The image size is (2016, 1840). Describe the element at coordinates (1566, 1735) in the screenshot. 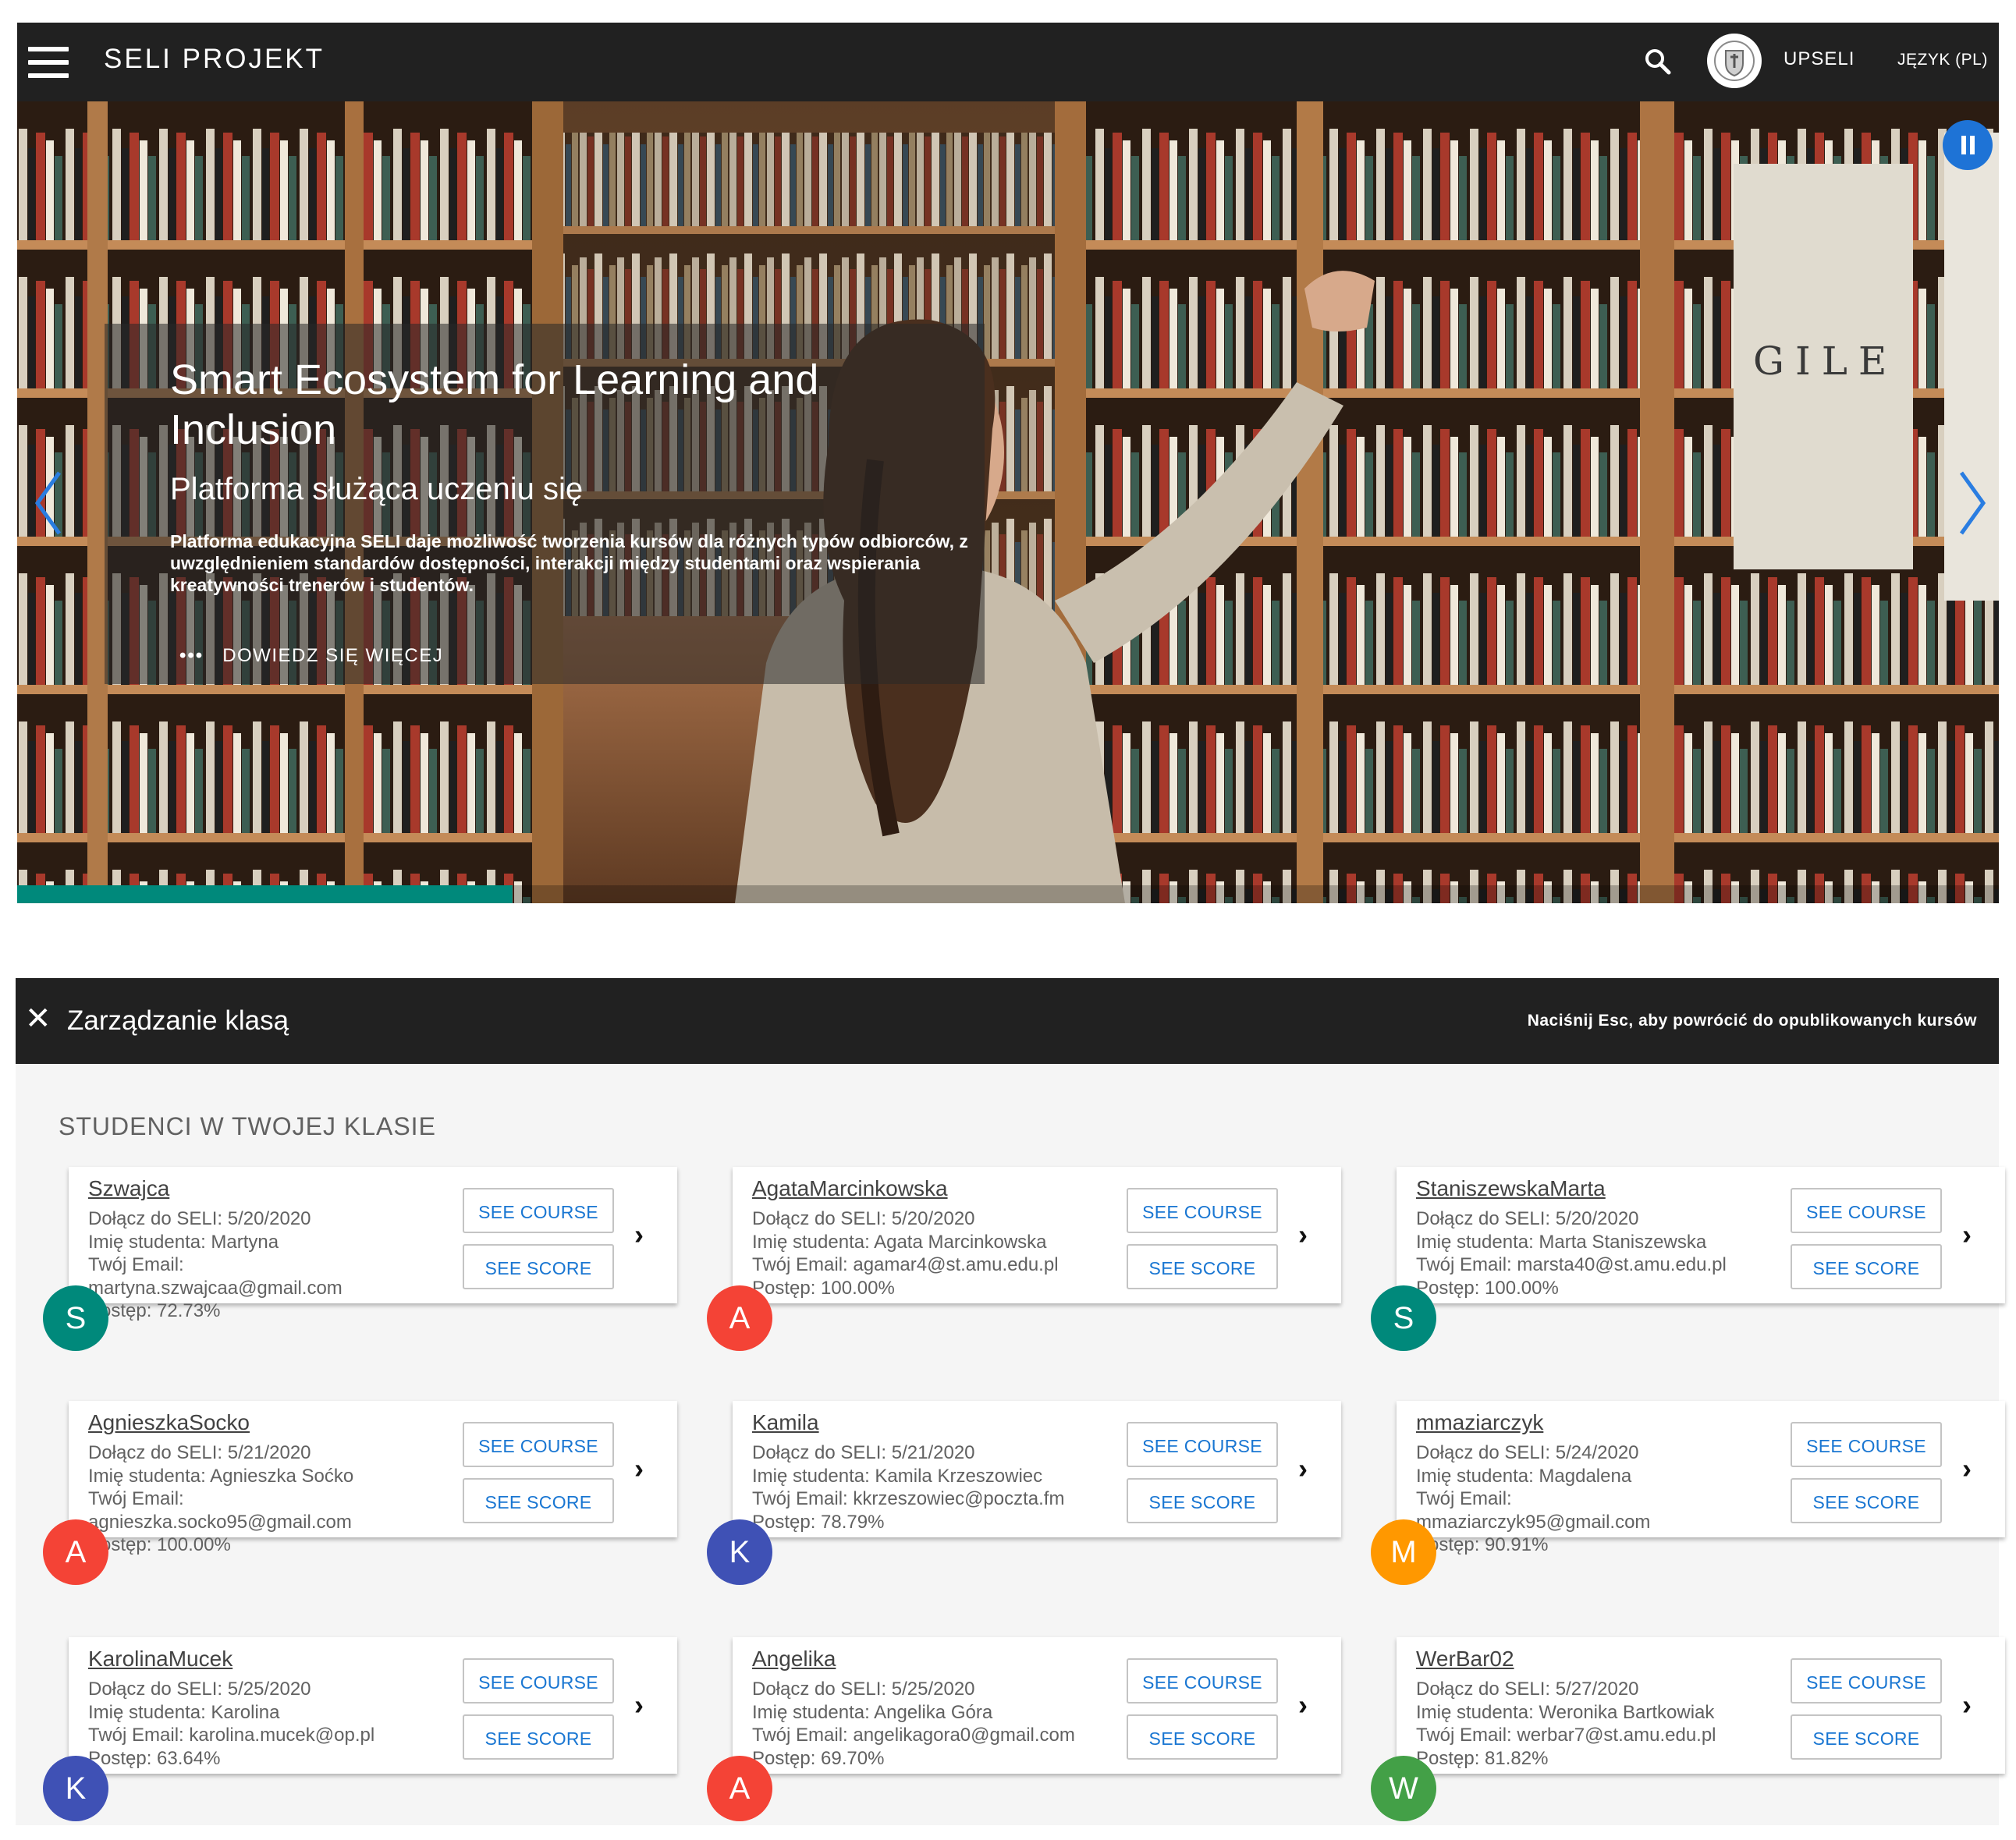

I see `student-info-line: Twój Email: werbar7@st.amu.edu.pl` at that location.